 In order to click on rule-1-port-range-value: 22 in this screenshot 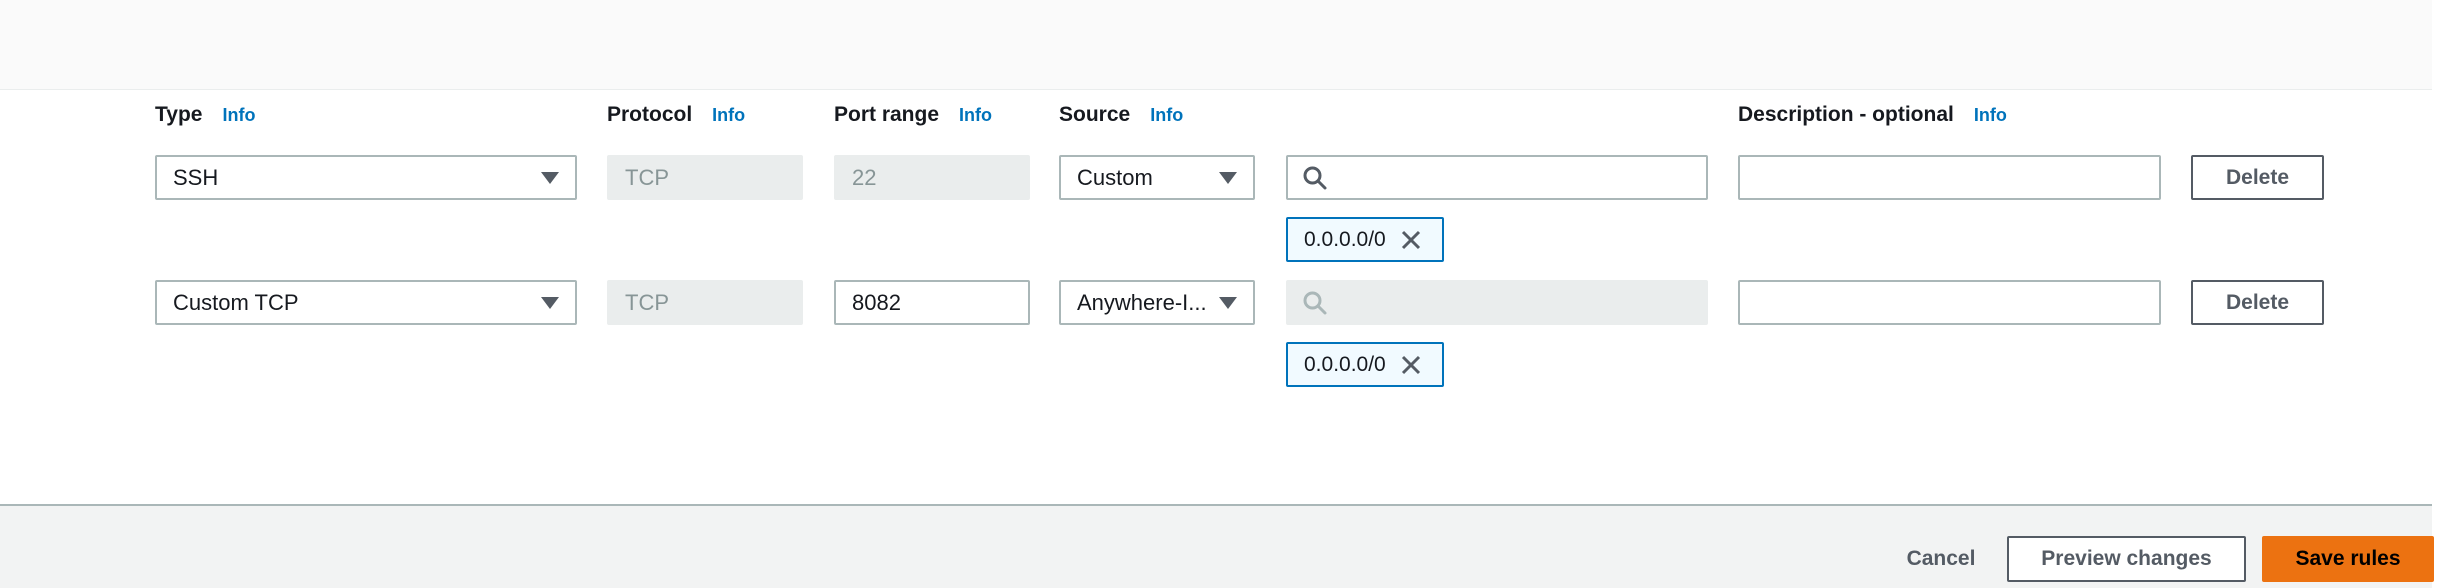, I will do `click(864, 177)`.